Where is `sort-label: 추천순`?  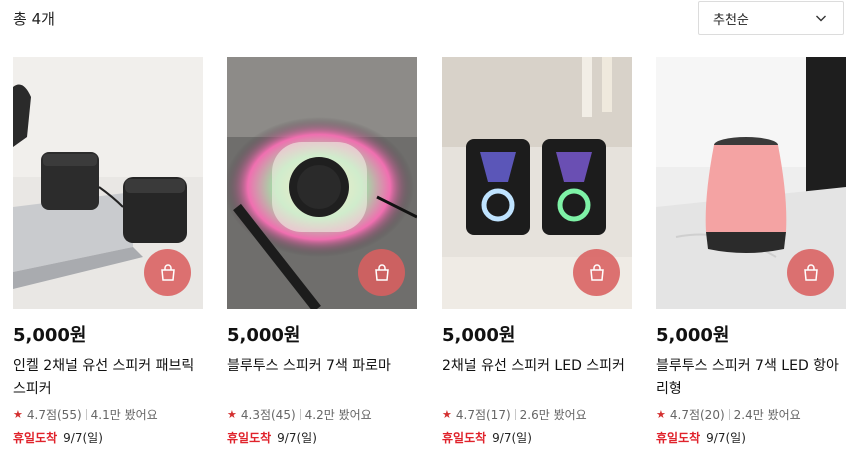
sort-label: 추천순 is located at coordinates (731, 20).